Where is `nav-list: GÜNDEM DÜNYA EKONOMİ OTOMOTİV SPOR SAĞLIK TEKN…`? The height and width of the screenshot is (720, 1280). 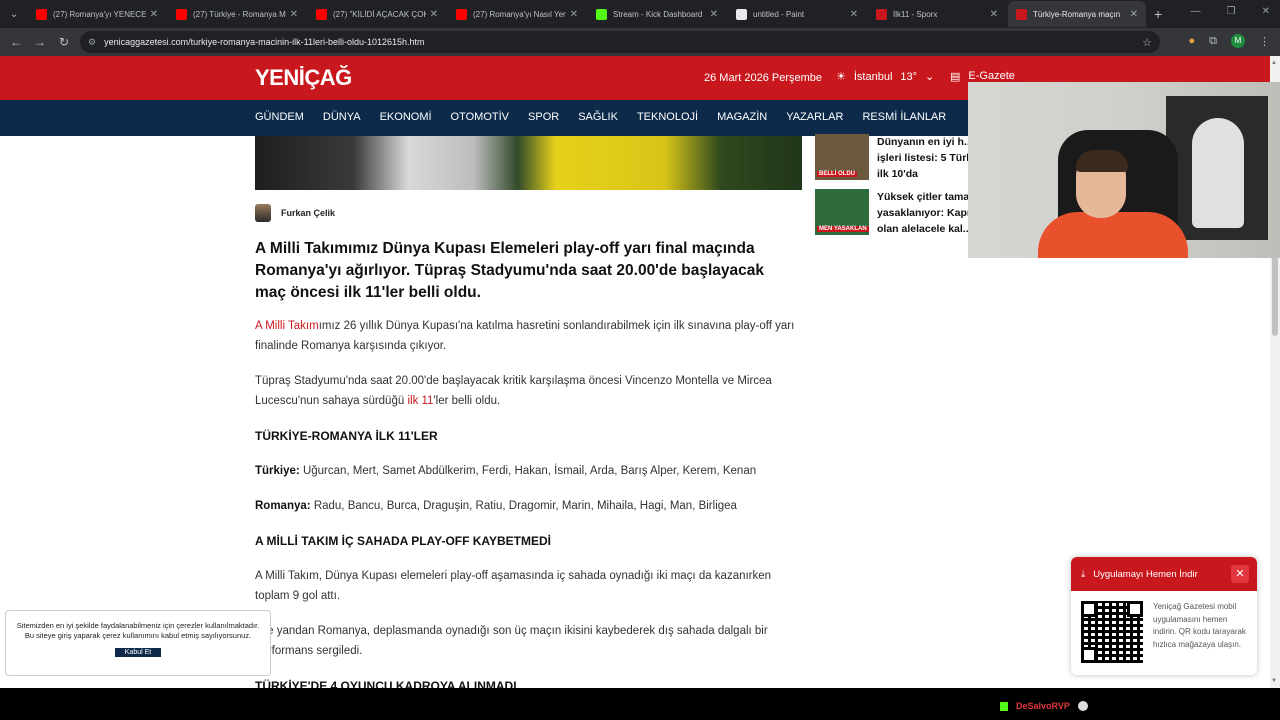 nav-list: GÜNDEM DÜNYA EKONOMİ OTOMOTİV SPOR SAĞLIK TEKN… is located at coordinates (600, 117).